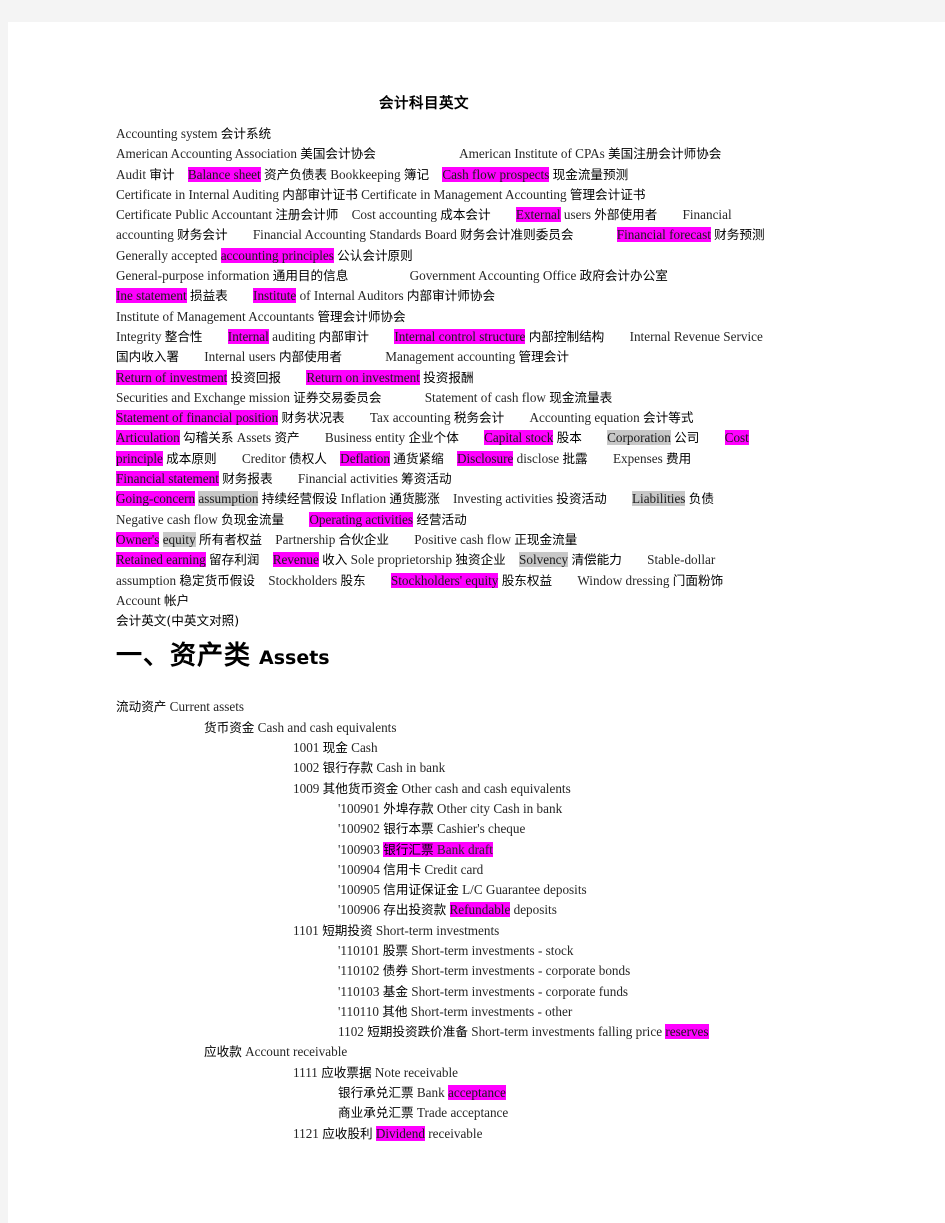  Describe the element at coordinates (228, 499) in the screenshot. I see `glossary-term-highlighted: assumption` at that location.